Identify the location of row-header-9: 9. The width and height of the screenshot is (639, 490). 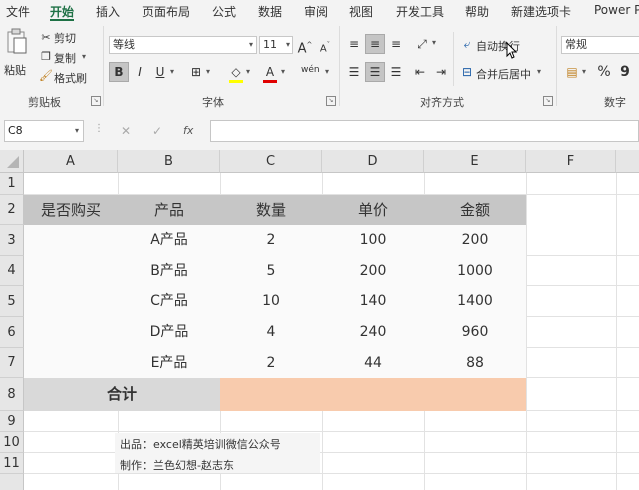
(12, 421).